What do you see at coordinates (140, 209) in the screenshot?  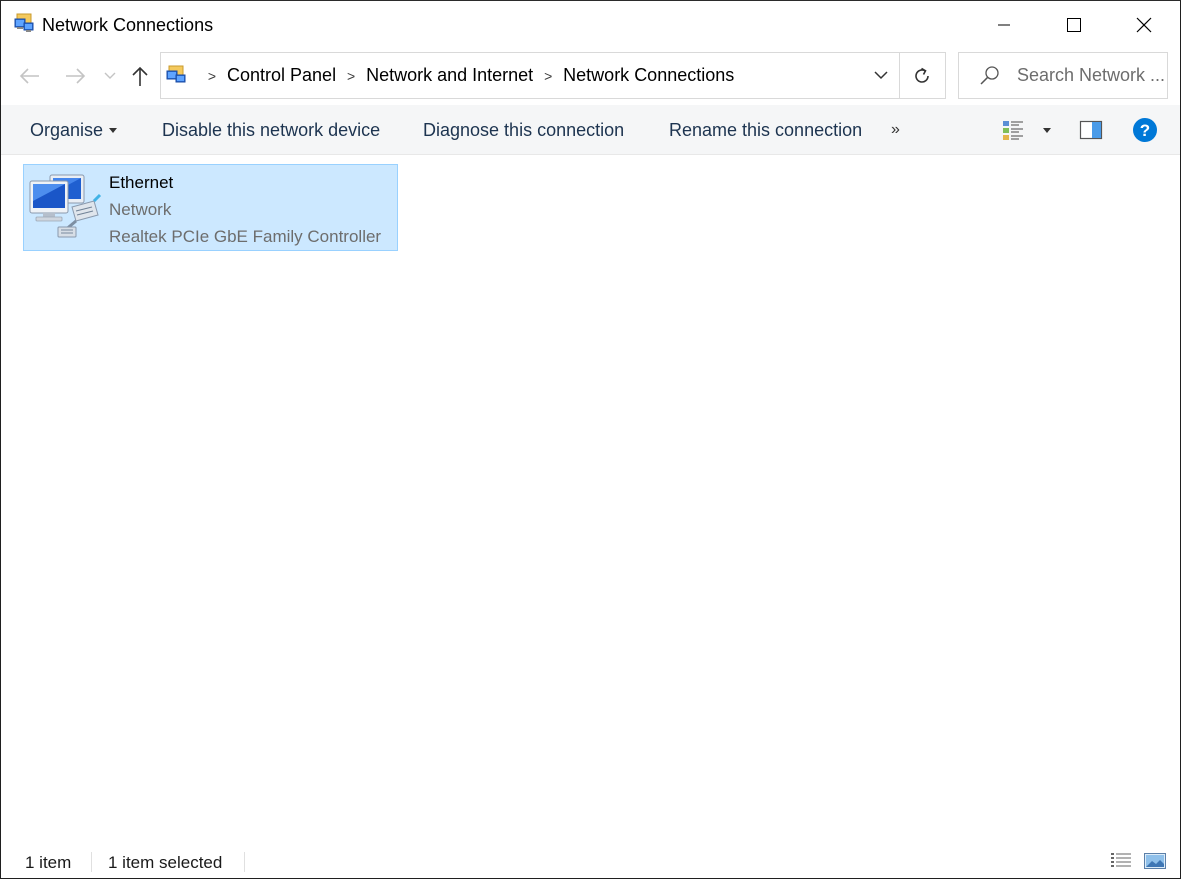 I see `connection-status: Network` at bounding box center [140, 209].